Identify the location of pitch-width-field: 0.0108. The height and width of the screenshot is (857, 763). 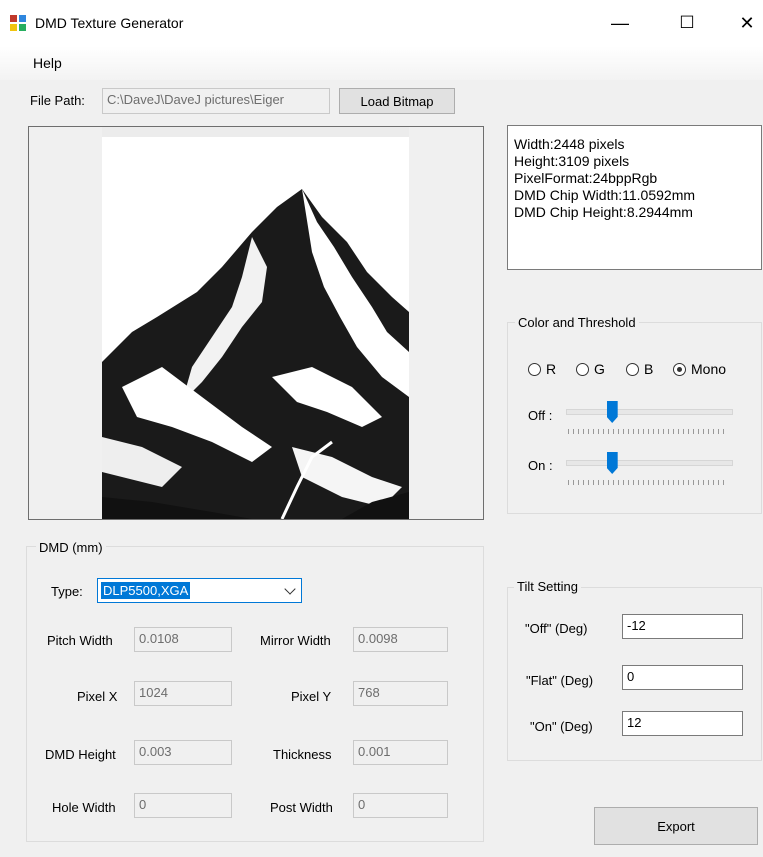
(183, 639).